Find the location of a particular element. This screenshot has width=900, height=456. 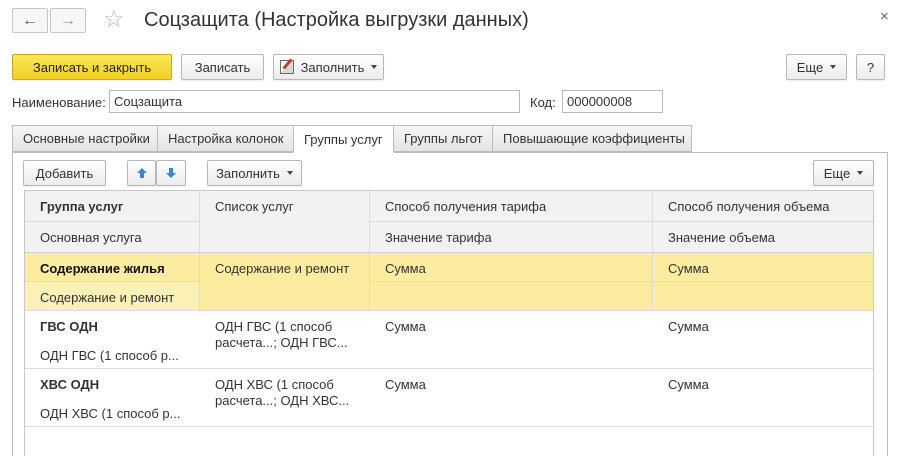

help-button: ? is located at coordinates (870, 67).